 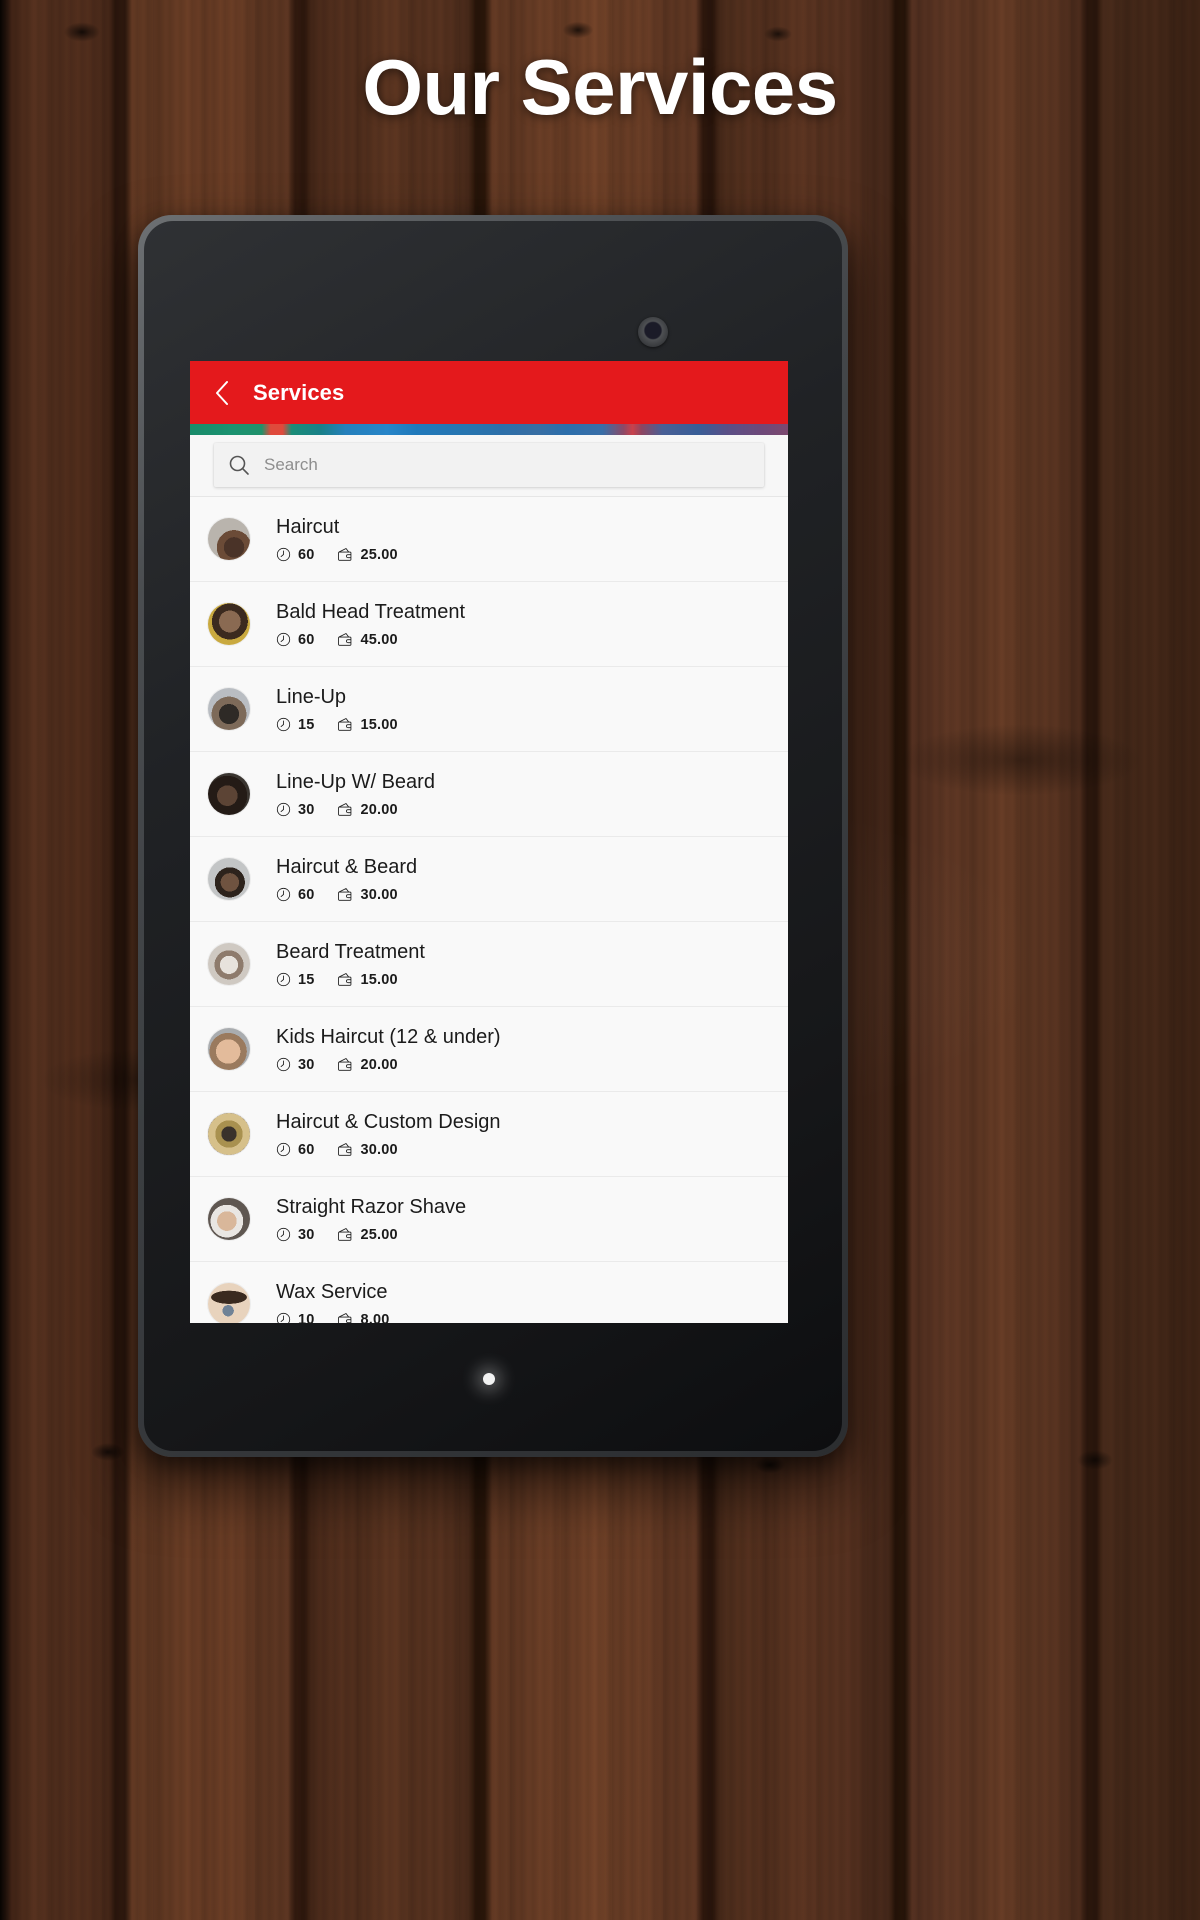 What do you see at coordinates (388, 1049) in the screenshot?
I see `service-text: Kids Haircut (12 & under) 30 20.00` at bounding box center [388, 1049].